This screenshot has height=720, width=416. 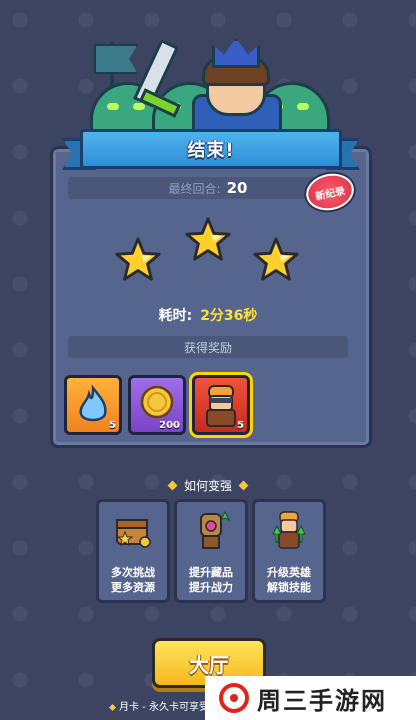 What do you see at coordinates (157, 405) in the screenshot?
I see `reward-item-coin: 200` at bounding box center [157, 405].